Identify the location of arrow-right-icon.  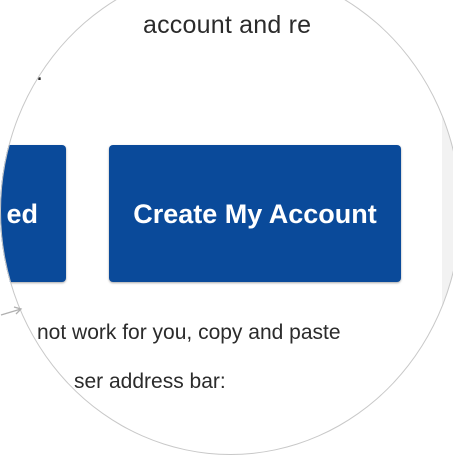
(11, 311).